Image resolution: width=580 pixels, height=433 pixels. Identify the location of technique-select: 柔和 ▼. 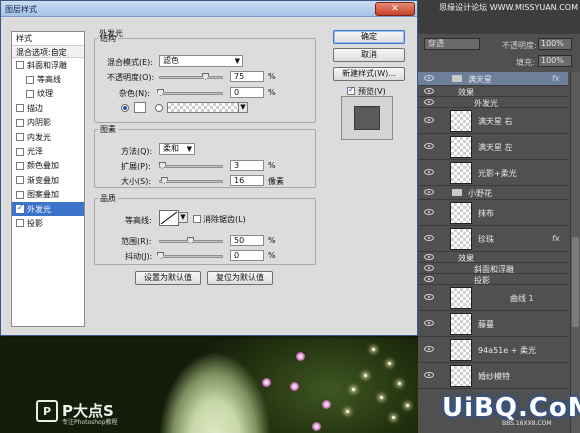
(177, 149).